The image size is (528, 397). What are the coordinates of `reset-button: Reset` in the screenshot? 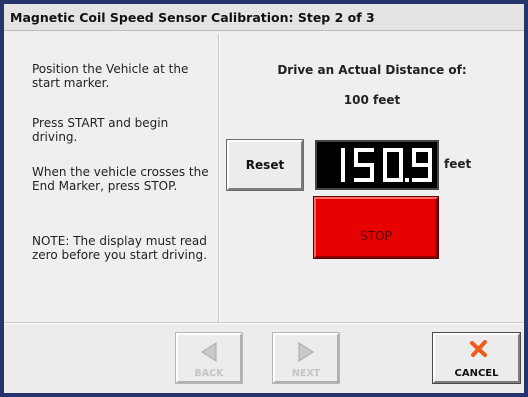 It's located at (265, 165).